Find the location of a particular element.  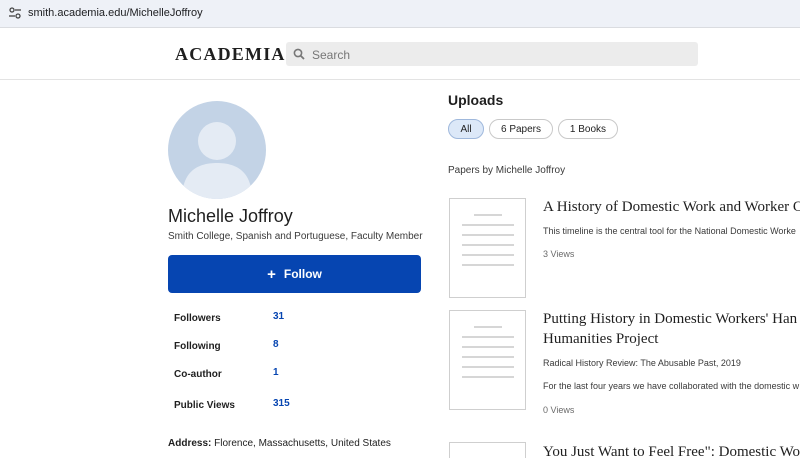

follow-label: Follow is located at coordinates (302, 274).